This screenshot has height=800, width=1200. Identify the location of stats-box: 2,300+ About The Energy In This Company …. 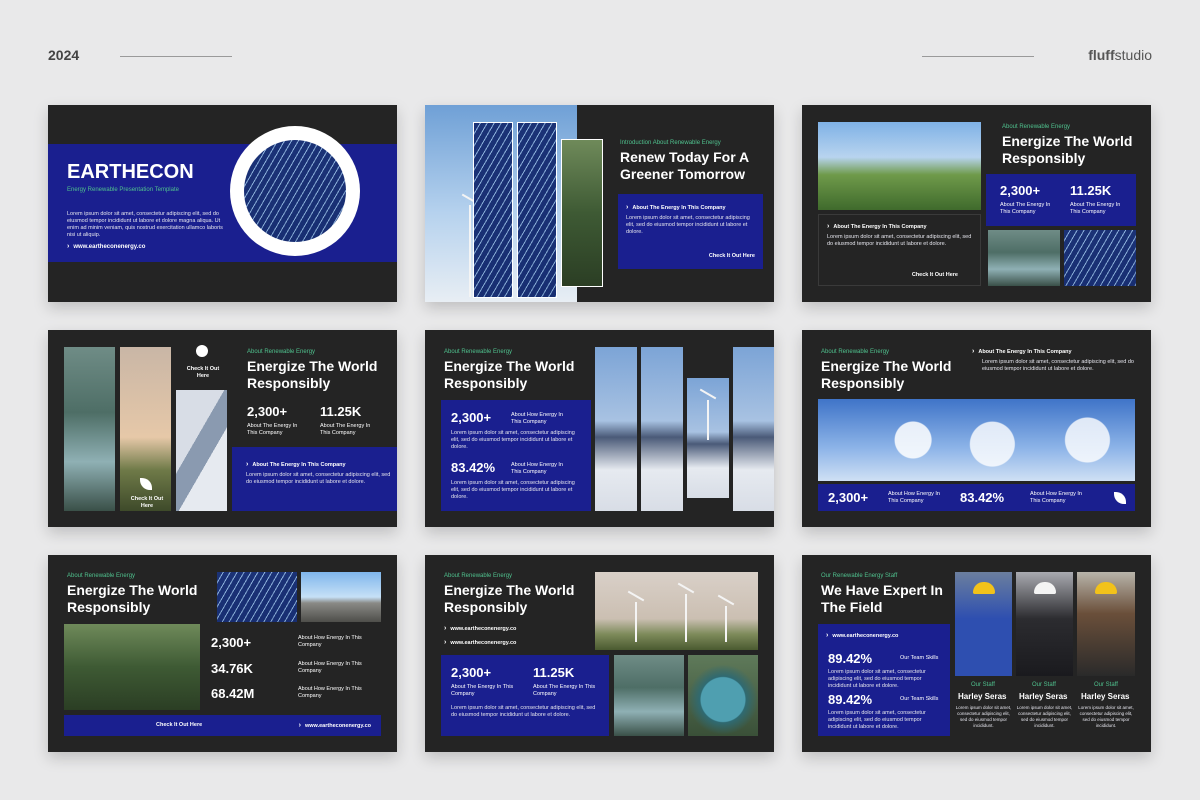
(525, 695).